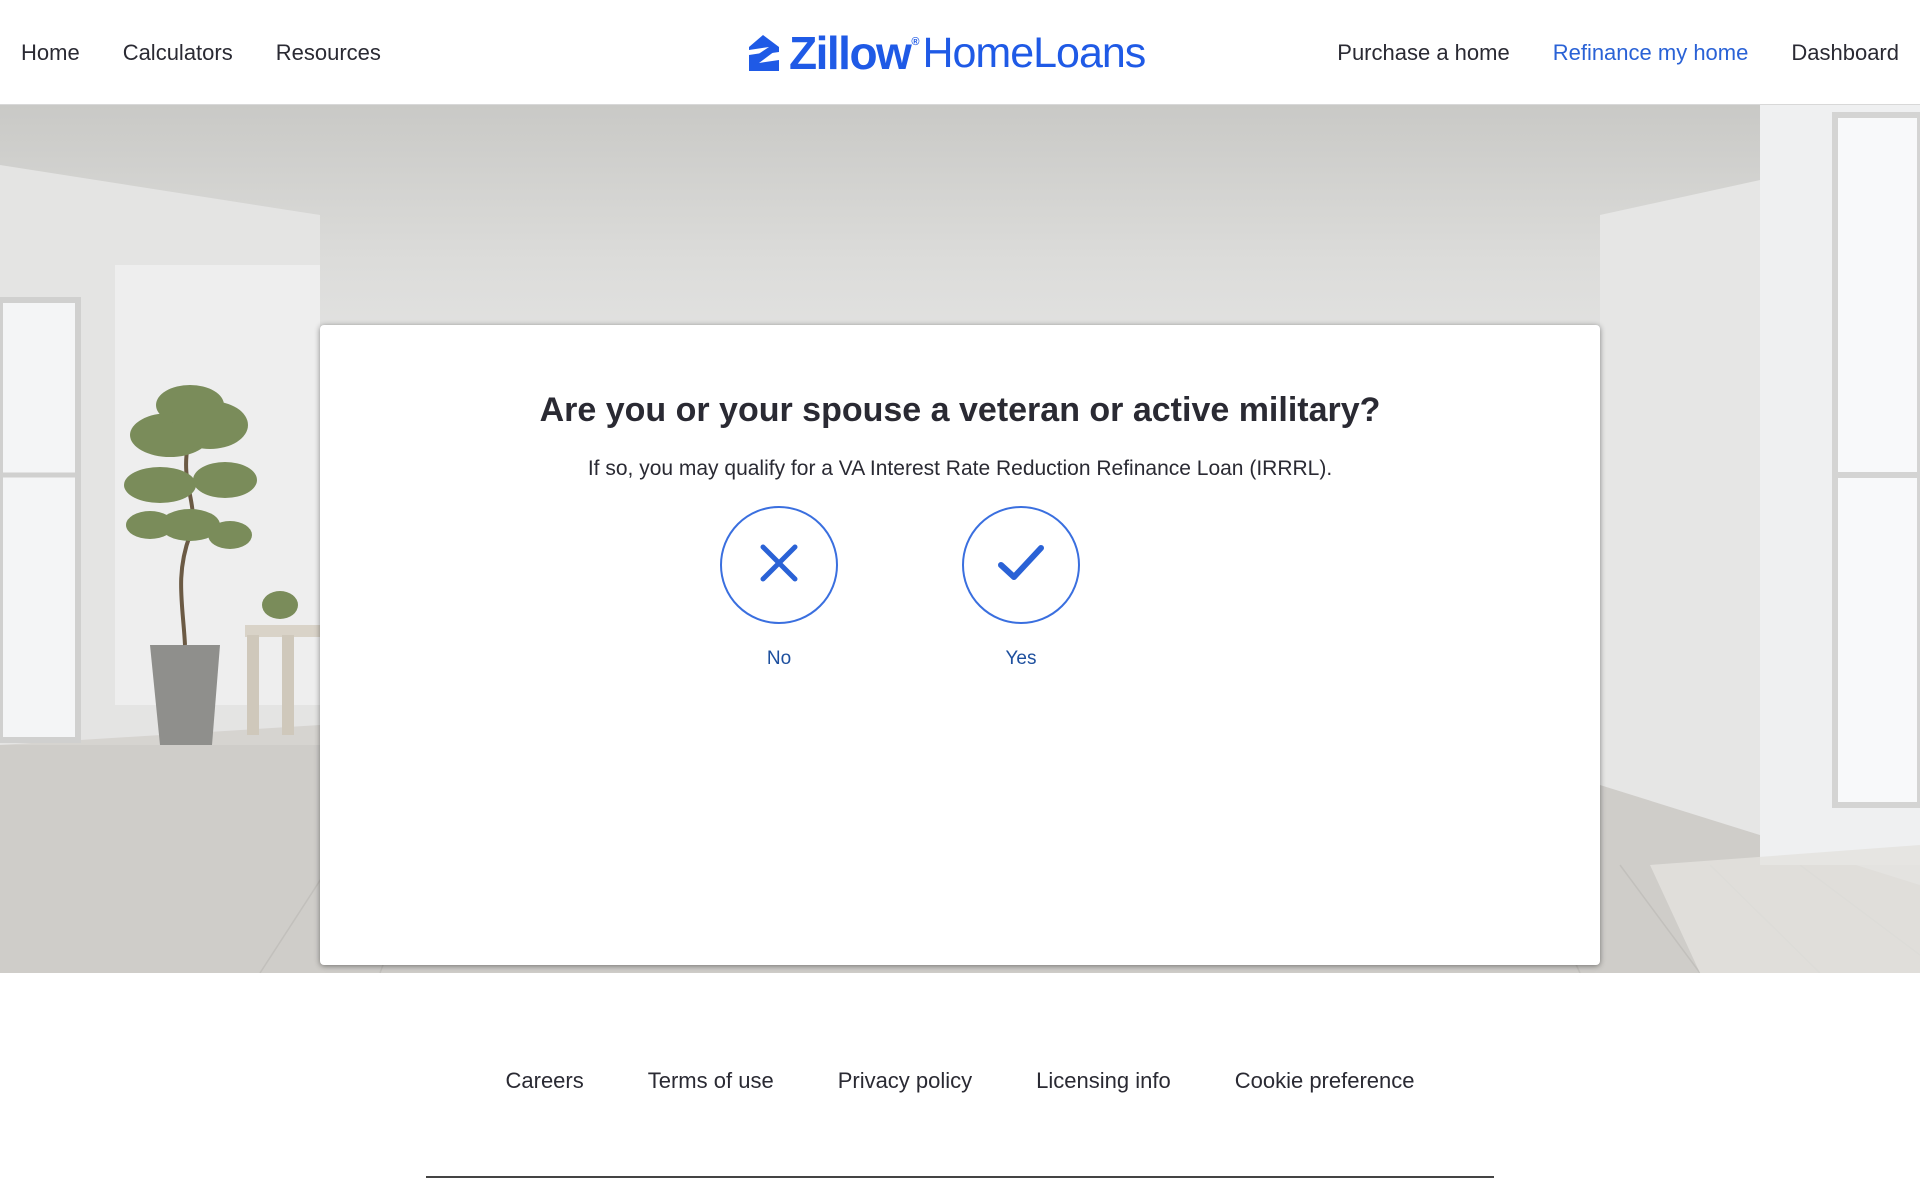  What do you see at coordinates (711, 1081) in the screenshot?
I see `footer-link-terms-of-use: Terms of use` at bounding box center [711, 1081].